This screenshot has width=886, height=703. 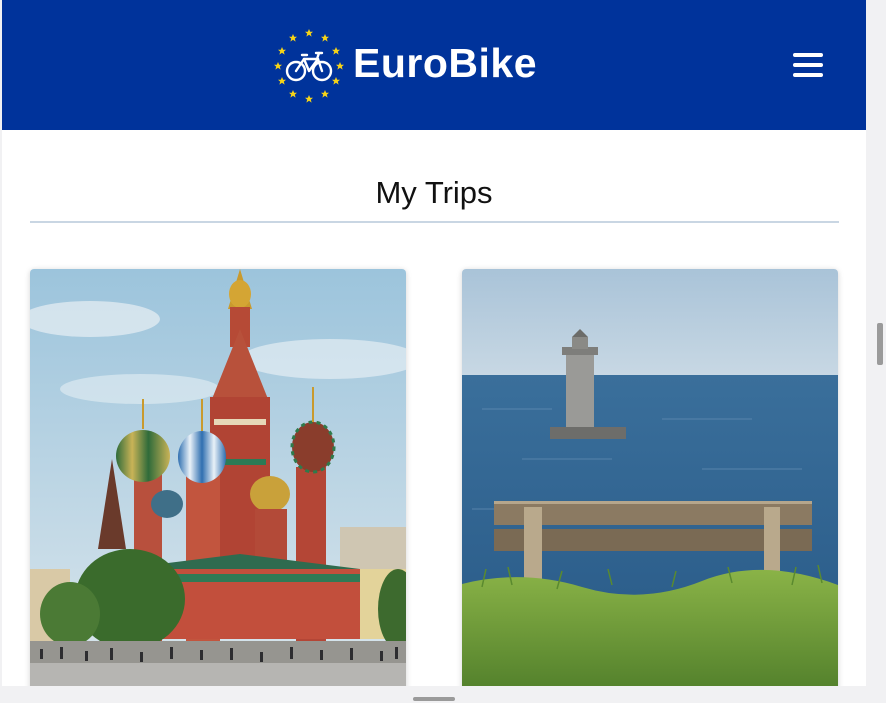 I want to click on hamburger-menu-icon, so click(x=808, y=55).